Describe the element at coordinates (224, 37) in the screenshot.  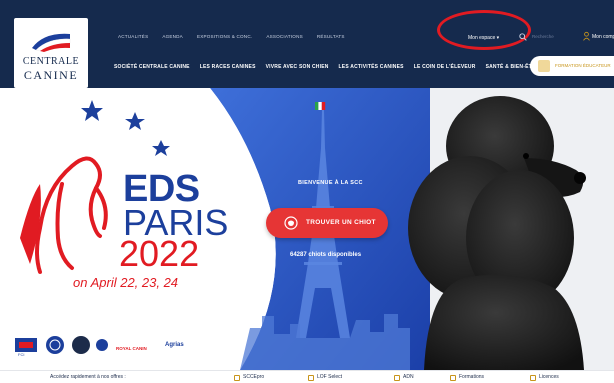
I see `topnav-item-expositions: EXPOSITIONS & CONC.` at that location.